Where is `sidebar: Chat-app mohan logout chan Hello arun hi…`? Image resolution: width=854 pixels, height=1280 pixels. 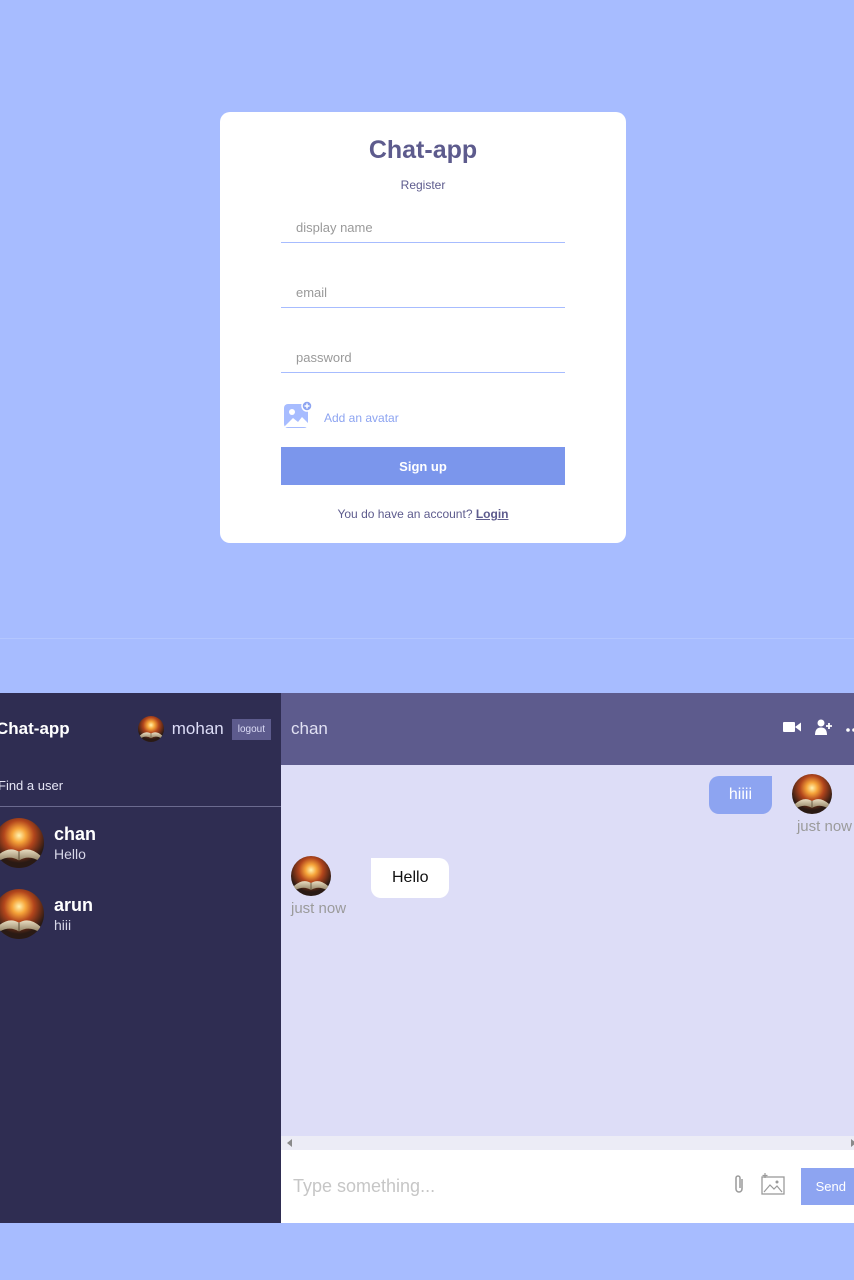 sidebar: Chat-app mohan logout chan Hello arun hi… is located at coordinates (140, 958).